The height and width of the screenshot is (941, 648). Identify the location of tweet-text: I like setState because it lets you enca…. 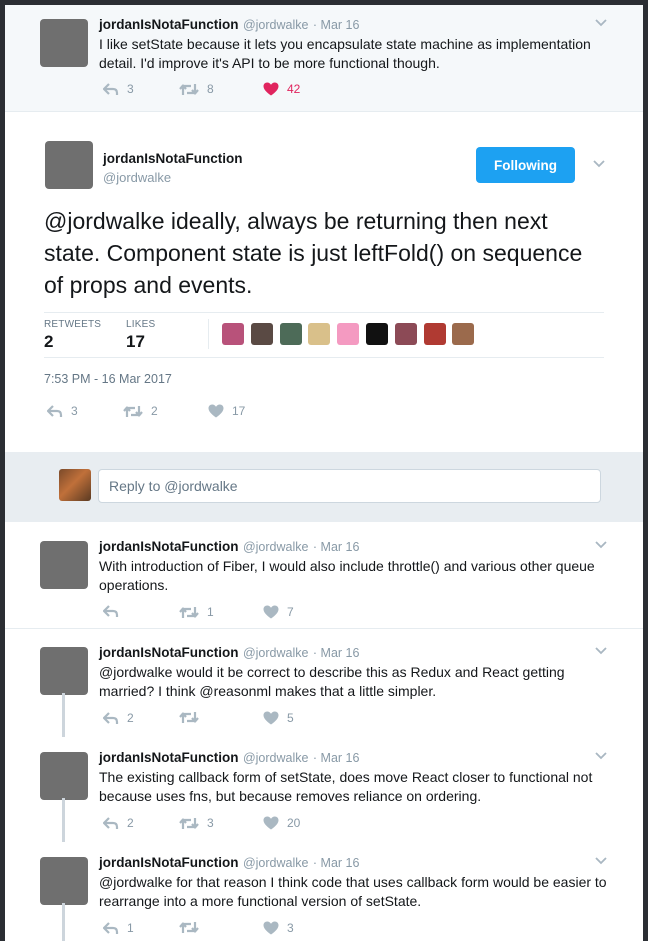
(345, 53).